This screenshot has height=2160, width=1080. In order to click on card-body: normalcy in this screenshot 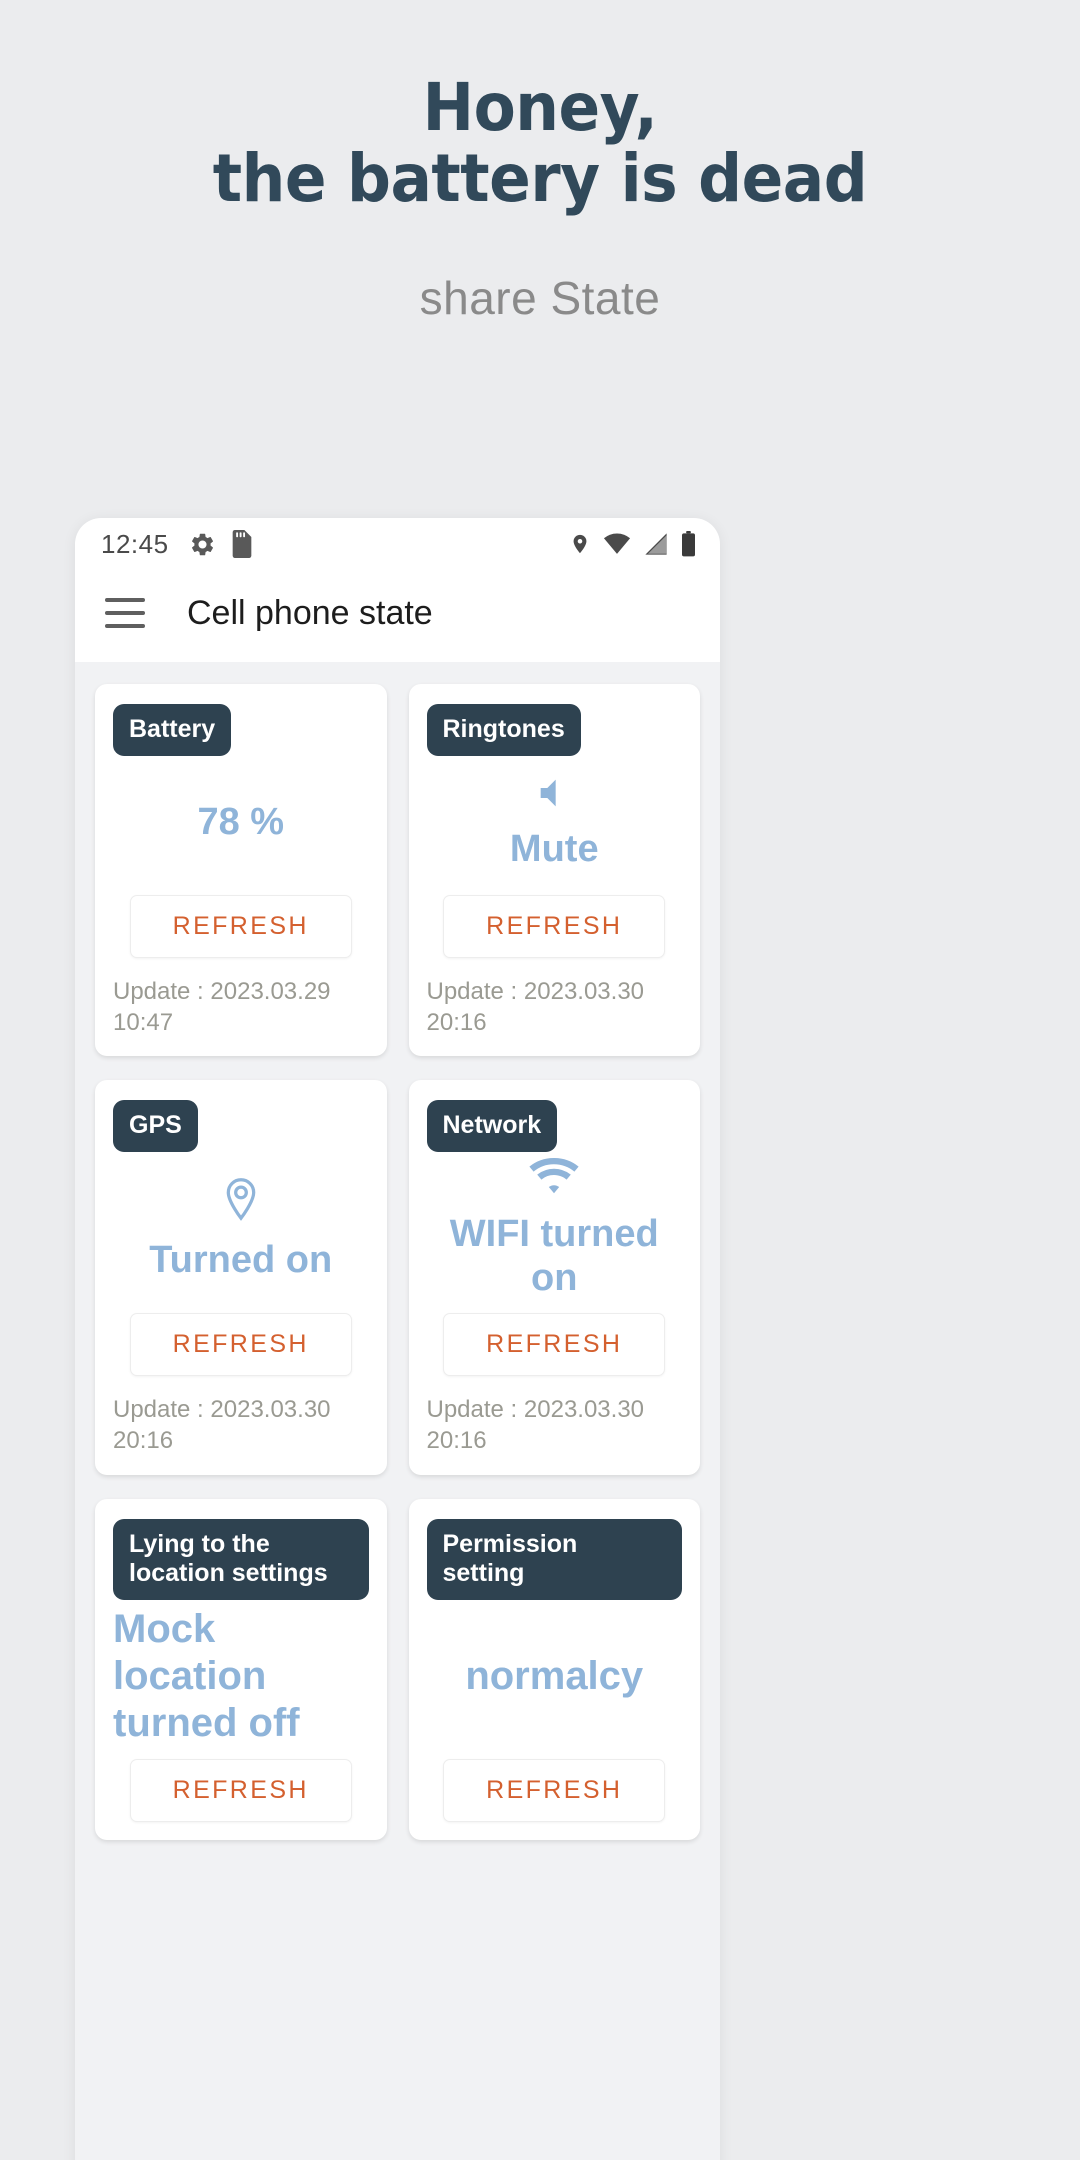, I will do `click(555, 1677)`.